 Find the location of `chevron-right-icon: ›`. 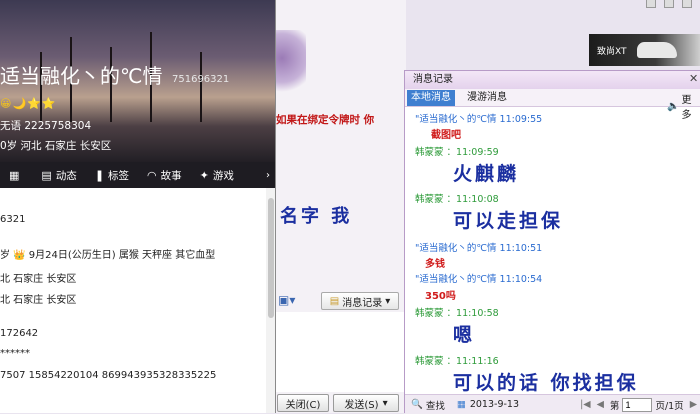

chevron-right-icon: › is located at coordinates (270, 175).